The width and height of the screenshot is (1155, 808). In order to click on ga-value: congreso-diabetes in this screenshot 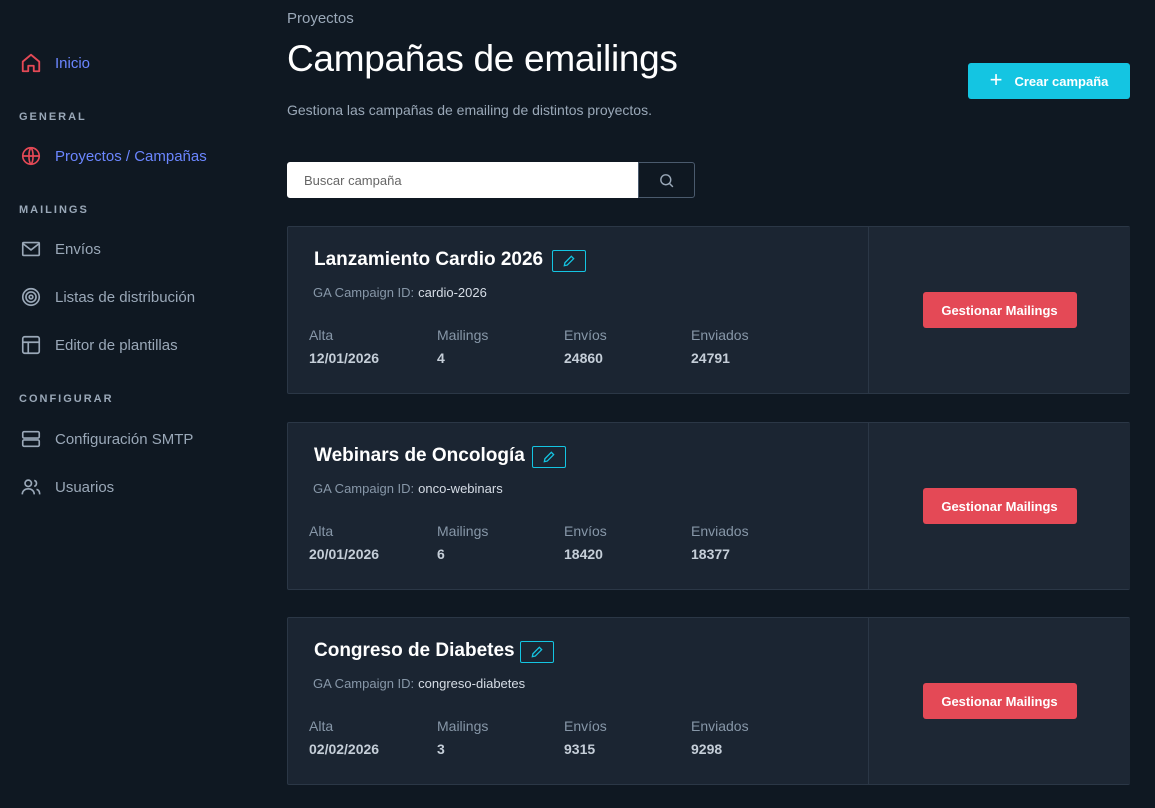, I will do `click(472, 683)`.